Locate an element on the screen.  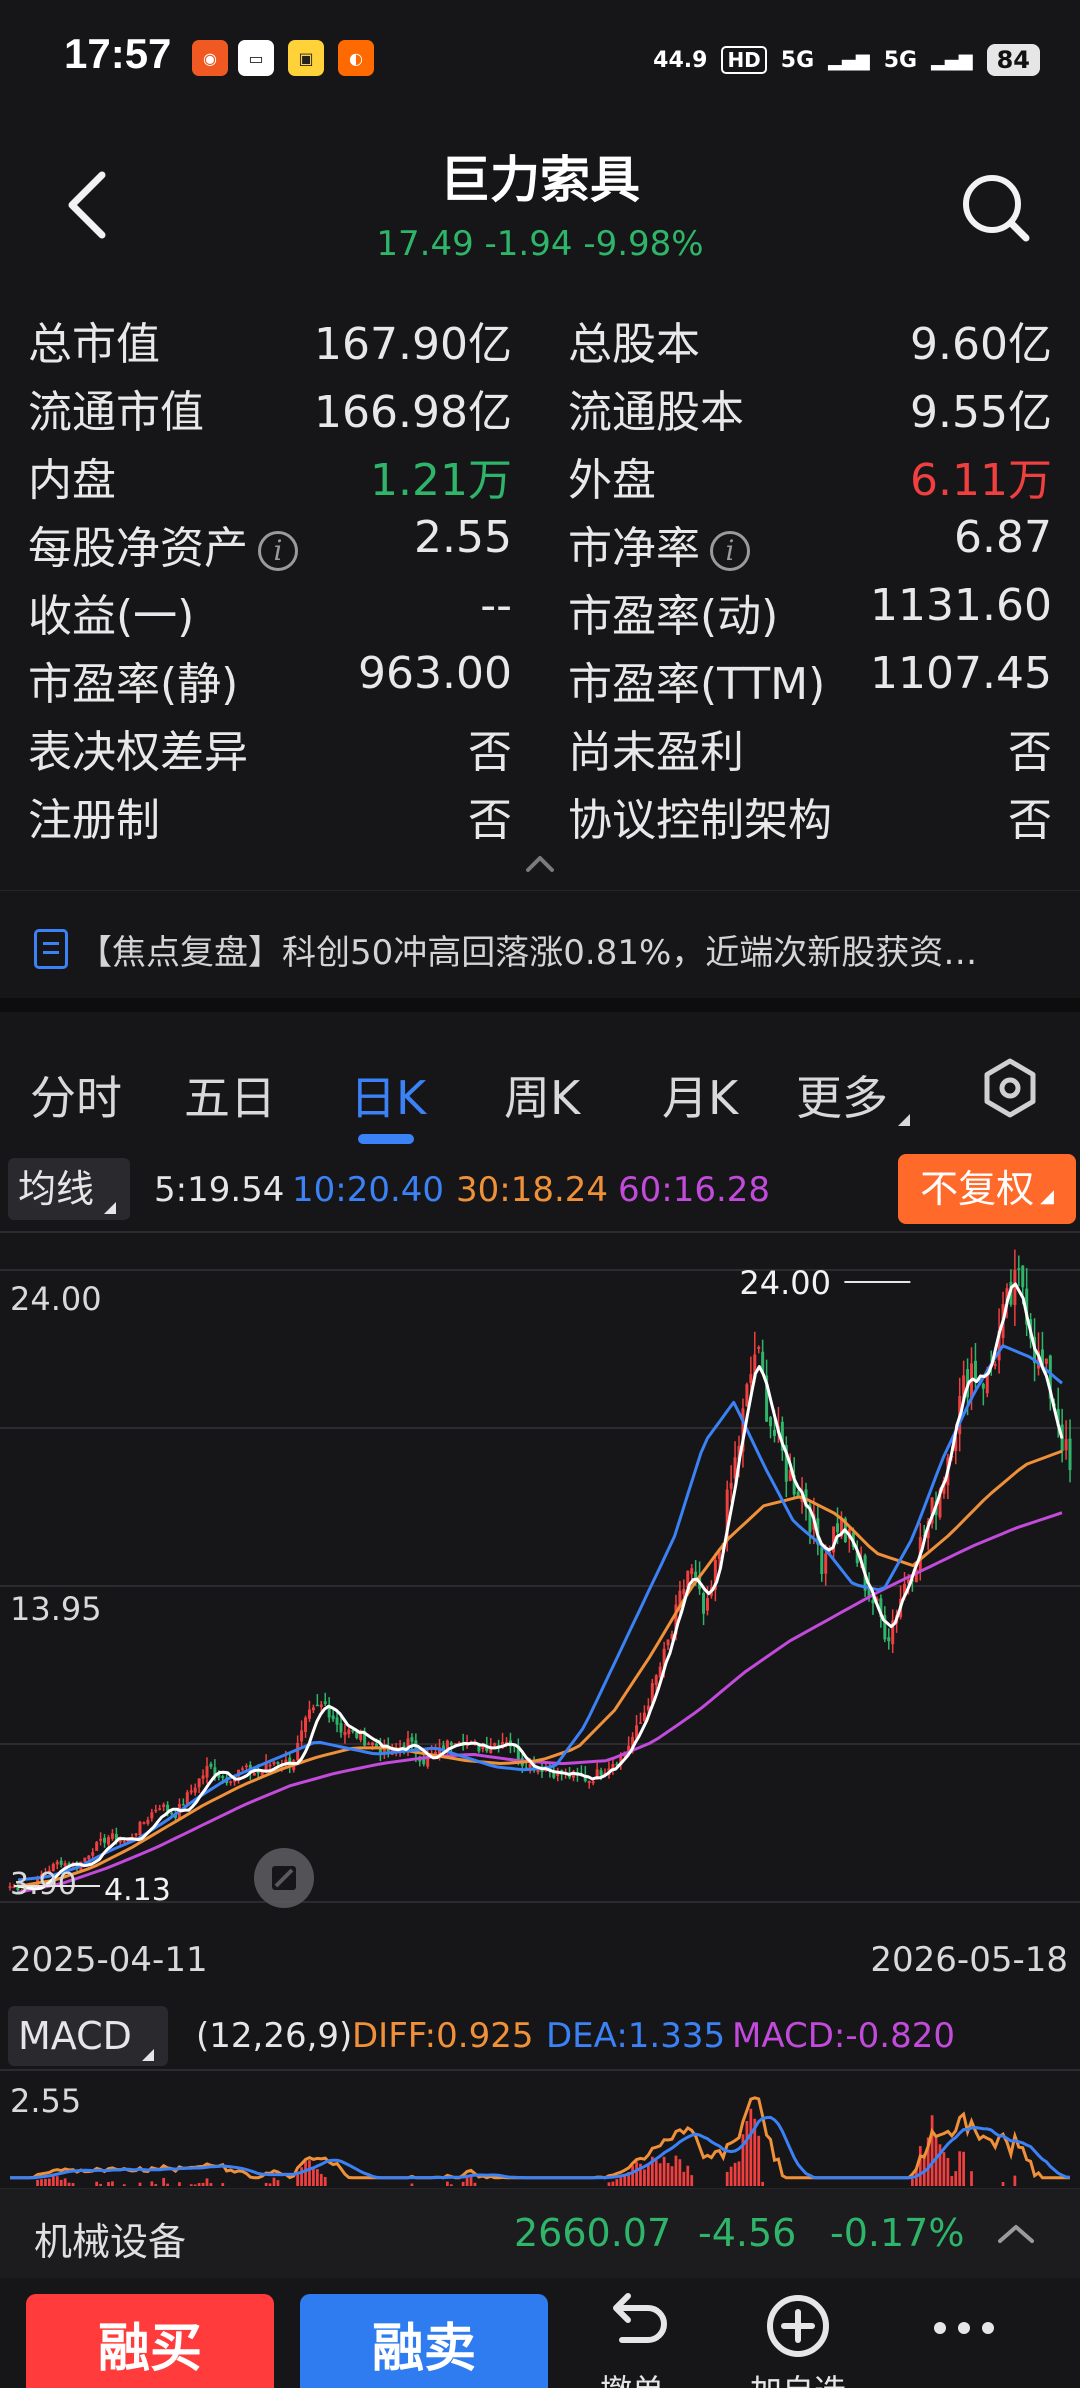
margin-sell-button: 融卖 is located at coordinates (424, 2341).